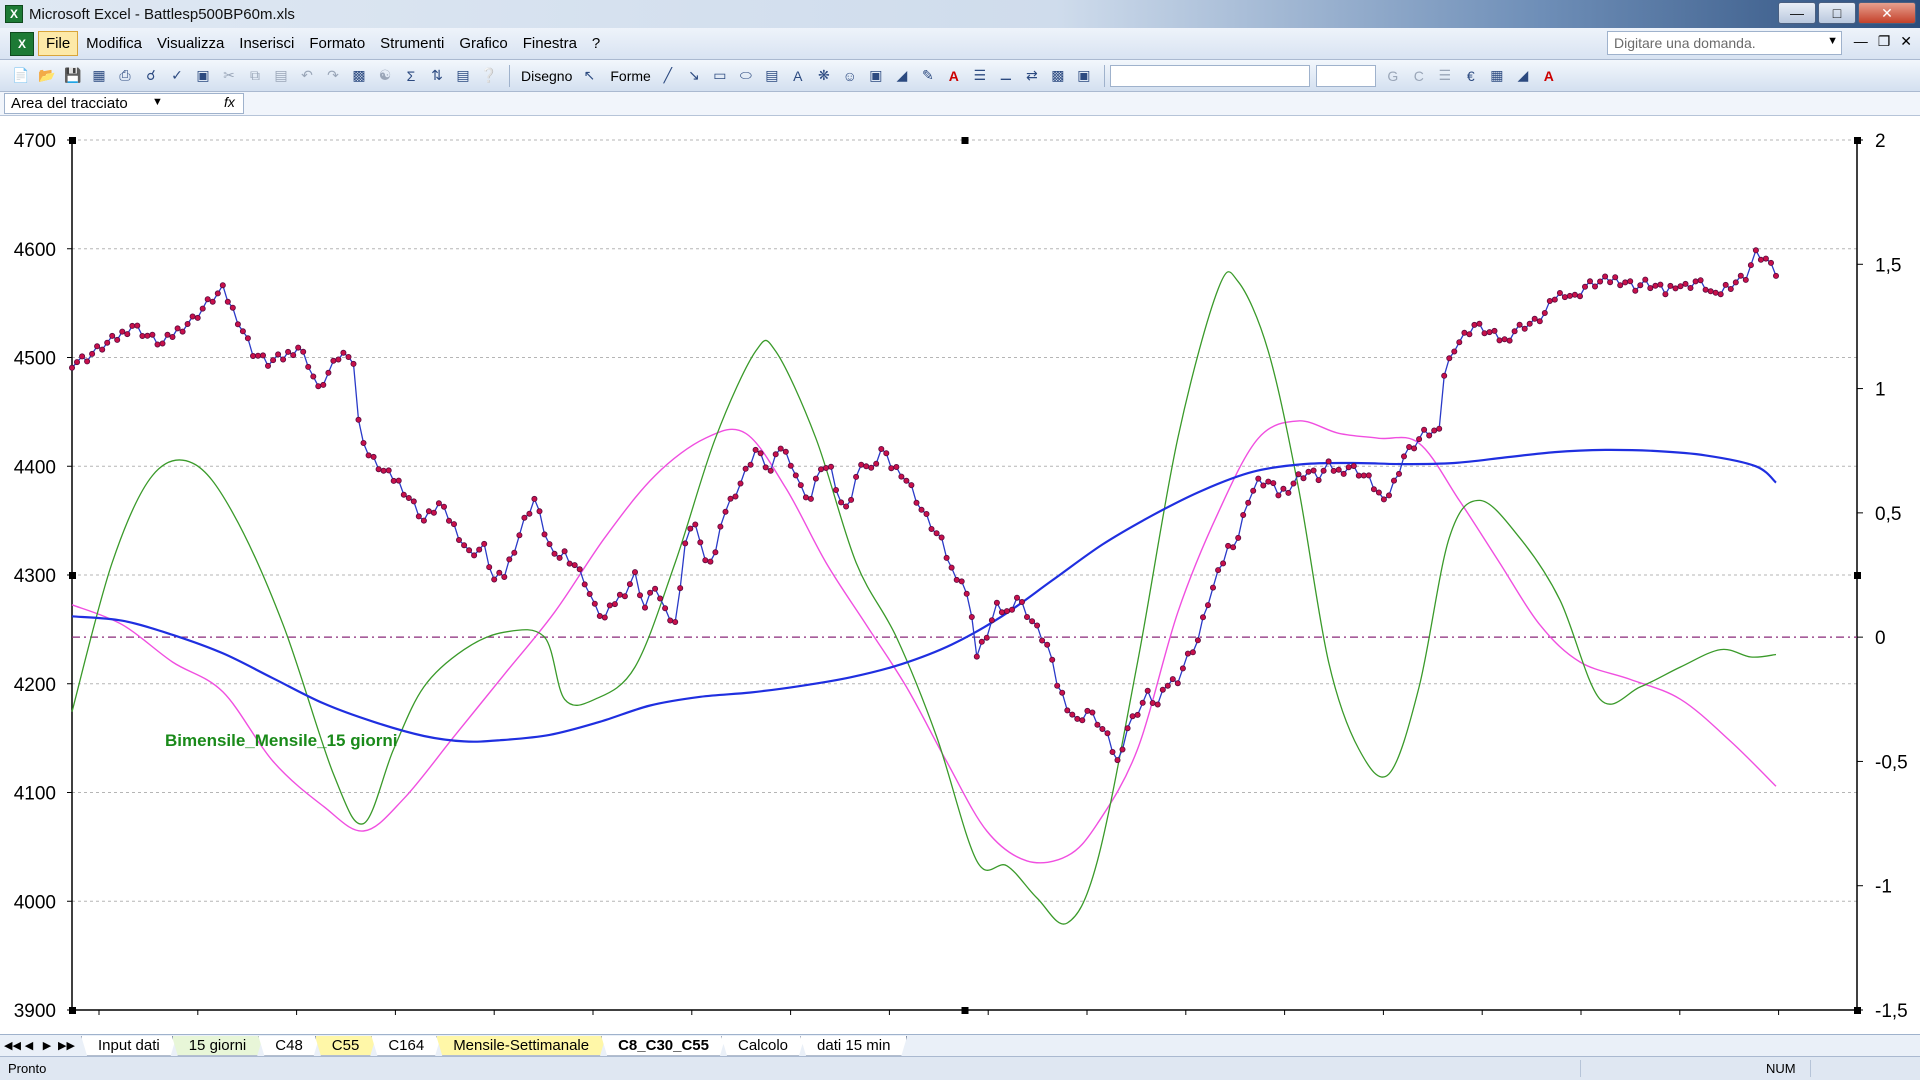  What do you see at coordinates (99, 76) in the screenshot?
I see `permission-icon: ▦` at bounding box center [99, 76].